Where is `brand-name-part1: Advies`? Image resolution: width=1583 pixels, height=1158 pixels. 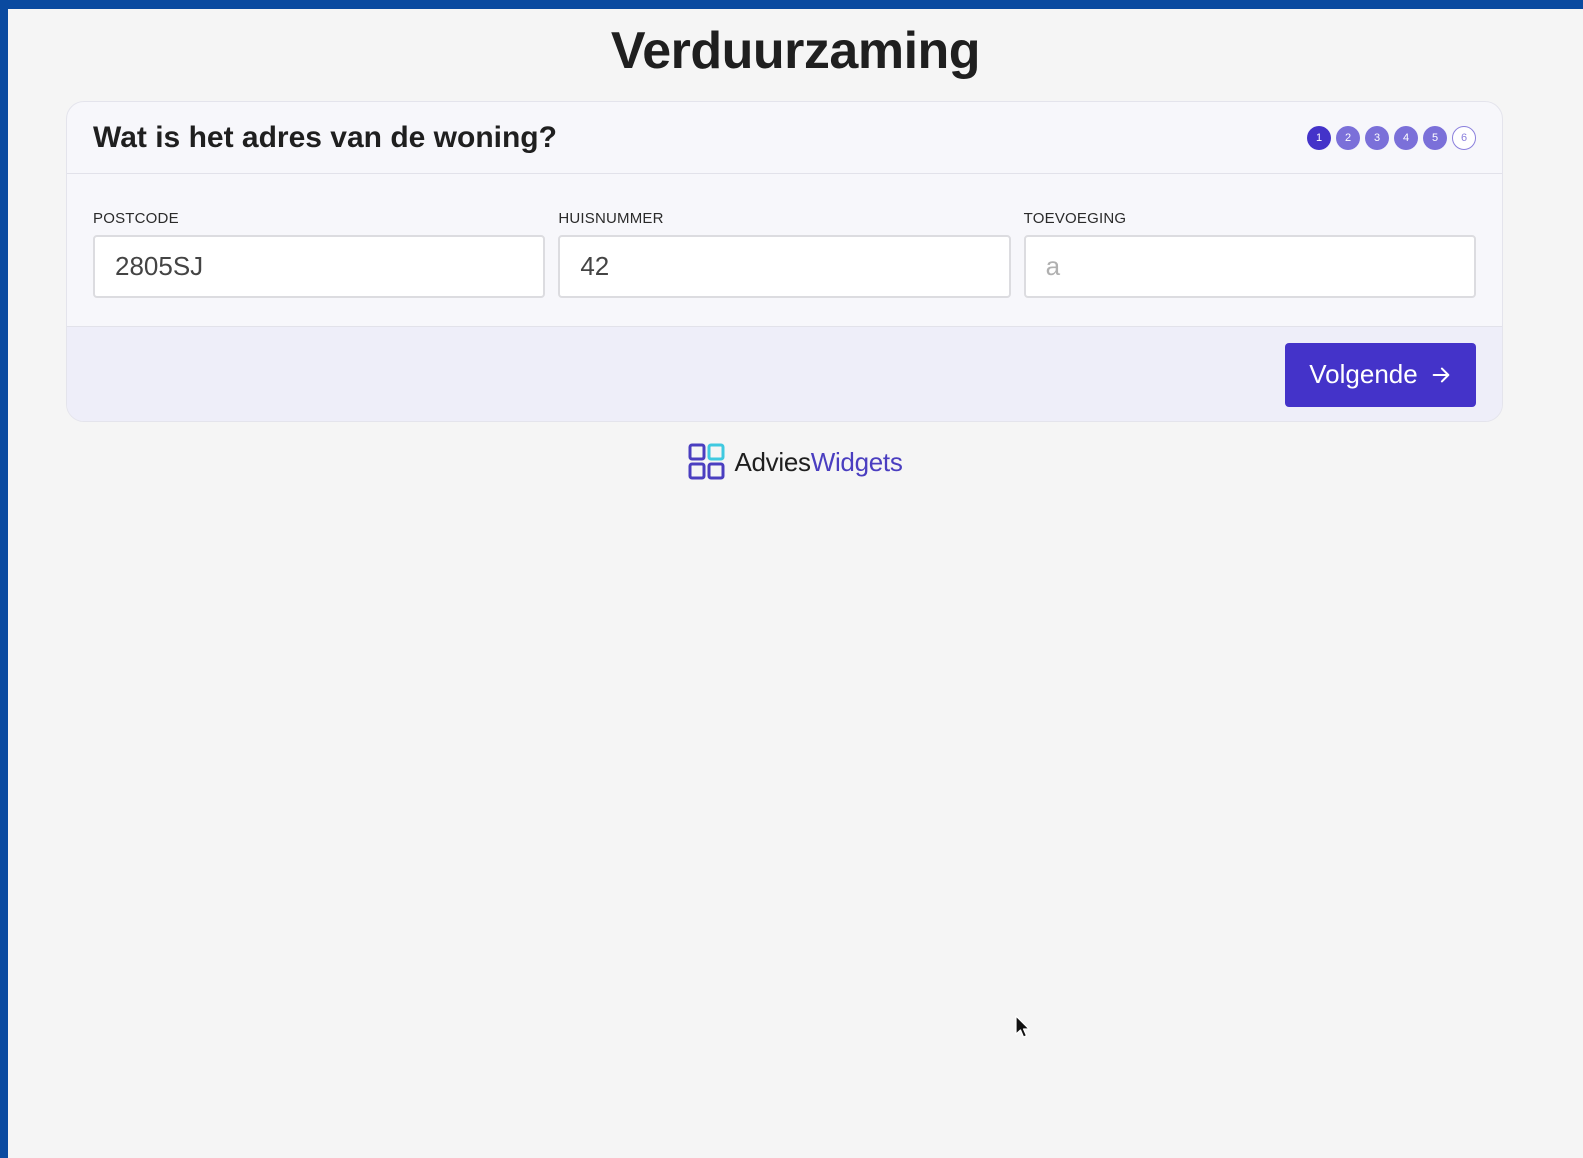 brand-name-part1: Advies is located at coordinates (772, 461).